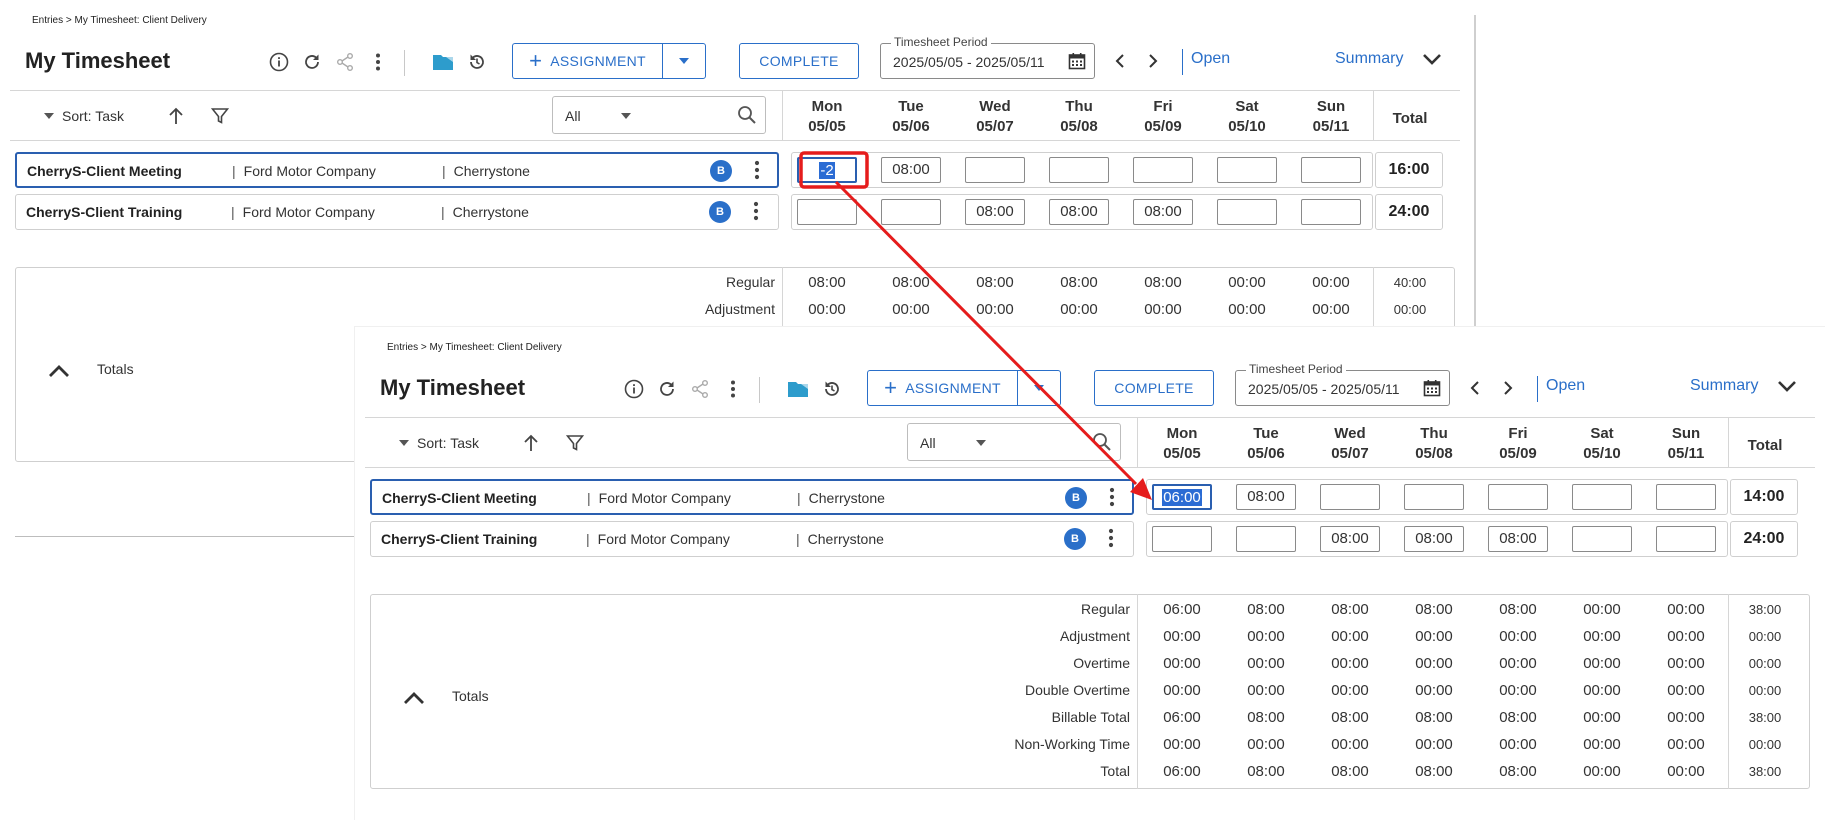 This screenshot has height=820, width=1825. Describe the element at coordinates (303, 212) in the screenshot. I see `customer-name: | Ford Motor Company` at that location.